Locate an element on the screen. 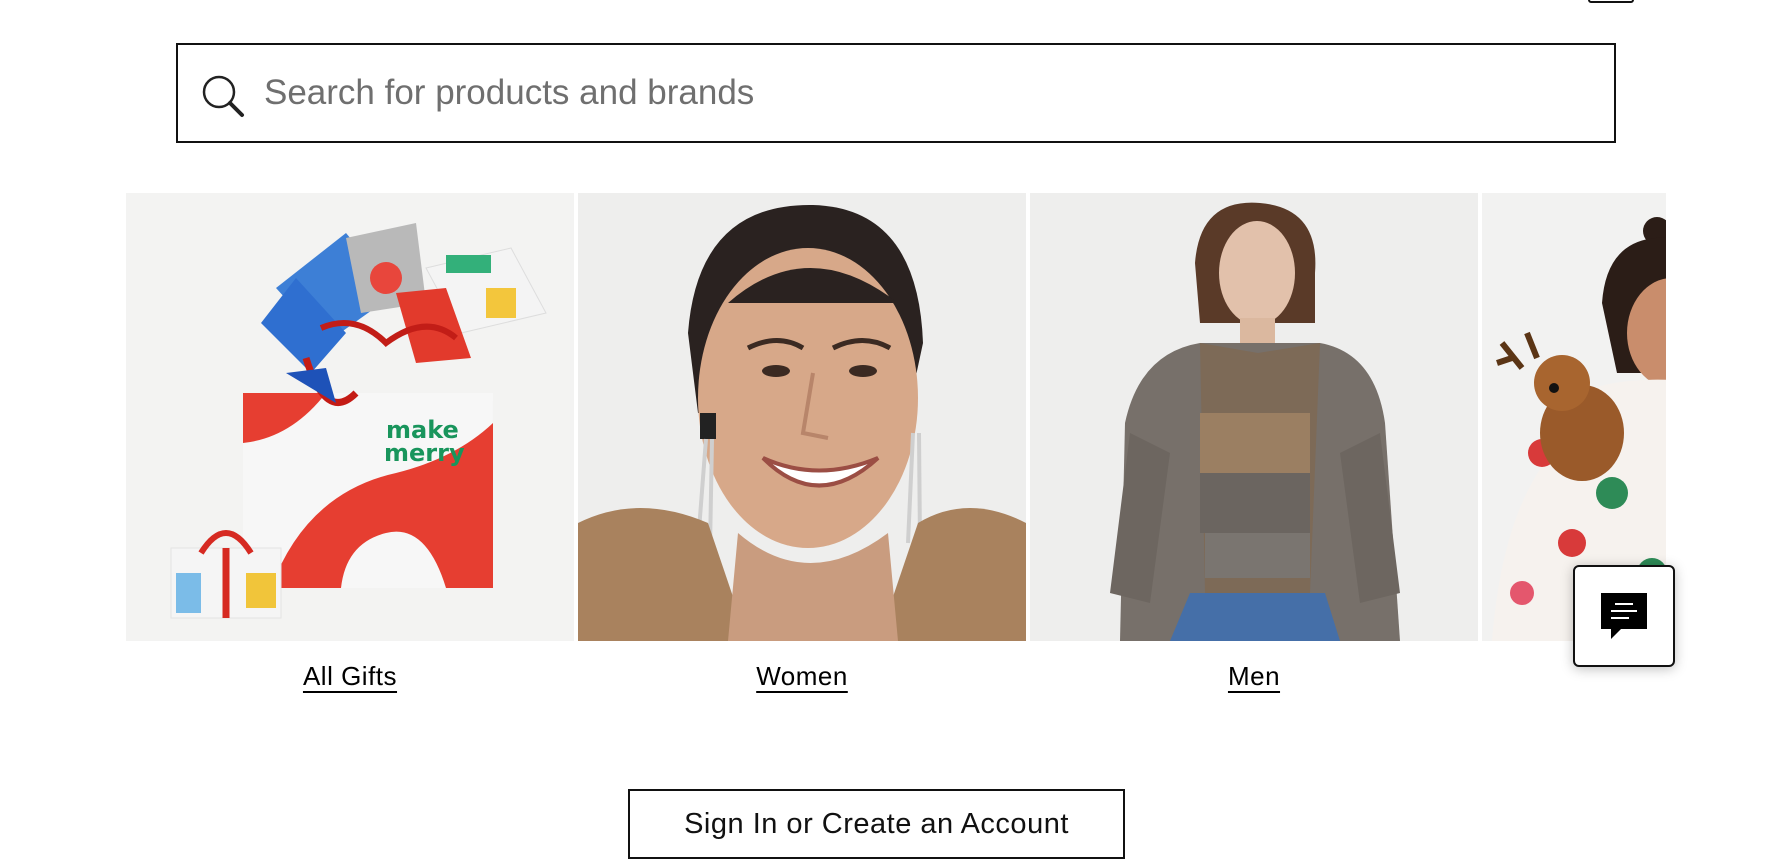  category-label-all-gifts: All Gifts is located at coordinates (350, 676).